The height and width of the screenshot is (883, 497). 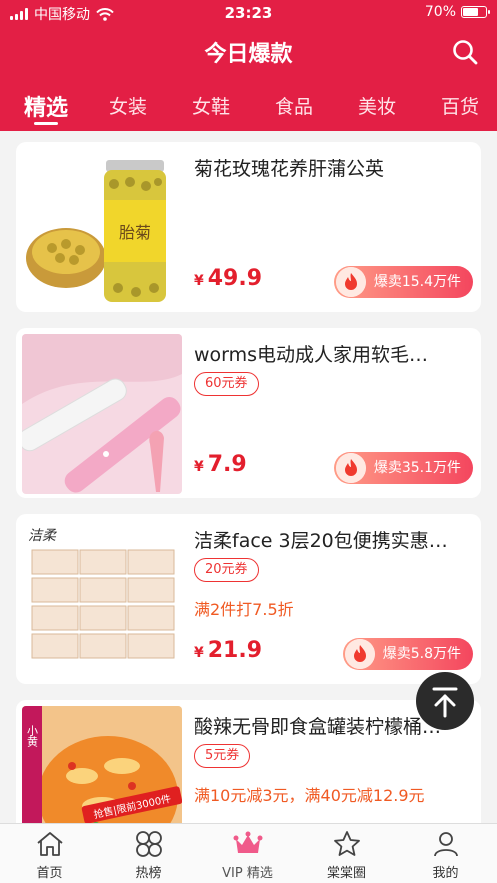 I want to click on tab-meizhuang: 美妆, so click(x=377, y=105).